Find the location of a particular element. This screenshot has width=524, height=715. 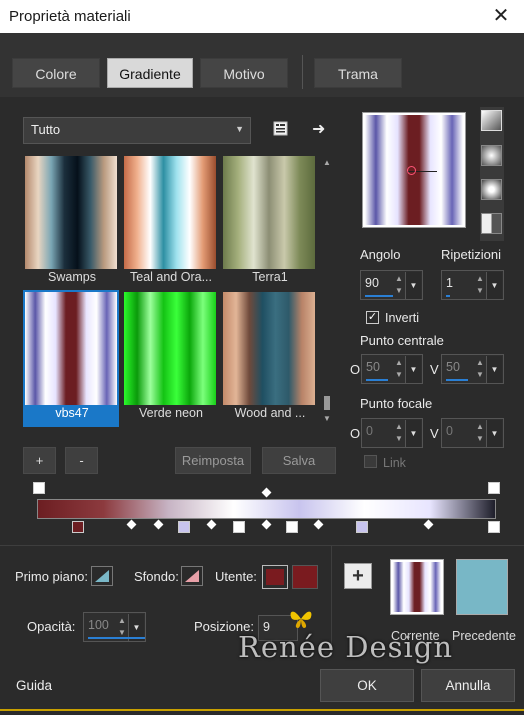

opacity-stepper: 100 ▲ ▼ ▼ is located at coordinates (114, 627).